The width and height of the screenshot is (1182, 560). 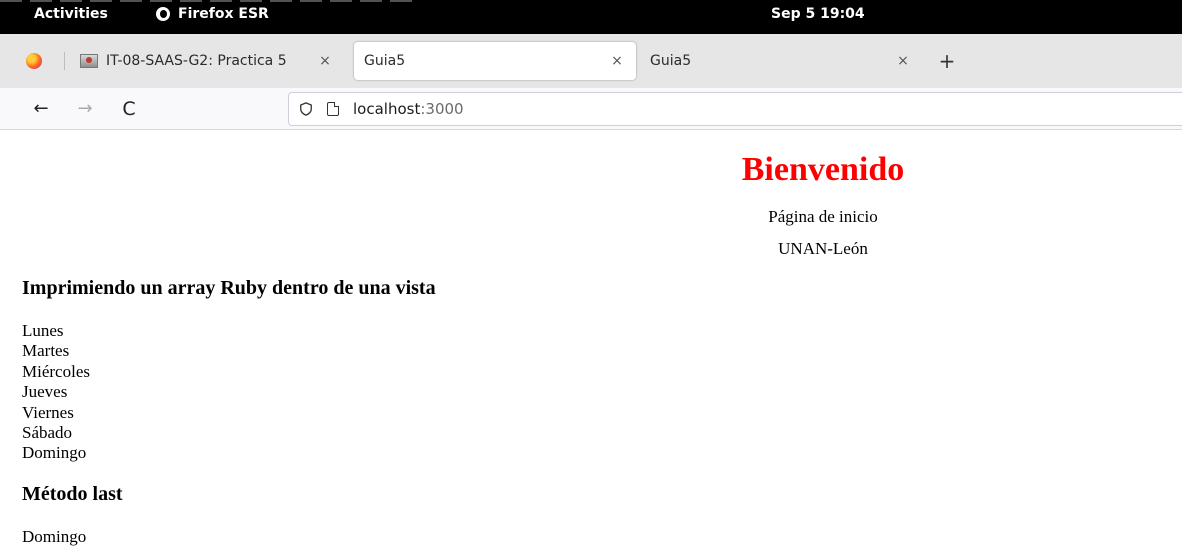 What do you see at coordinates (129, 109) in the screenshot?
I see `reload-button: C` at bounding box center [129, 109].